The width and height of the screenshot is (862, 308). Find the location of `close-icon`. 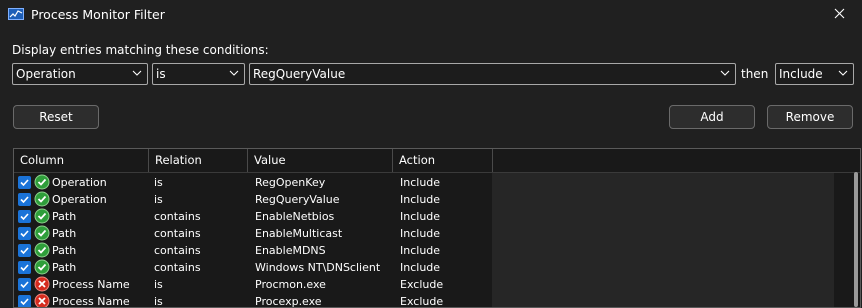

close-icon is located at coordinates (839, 15).